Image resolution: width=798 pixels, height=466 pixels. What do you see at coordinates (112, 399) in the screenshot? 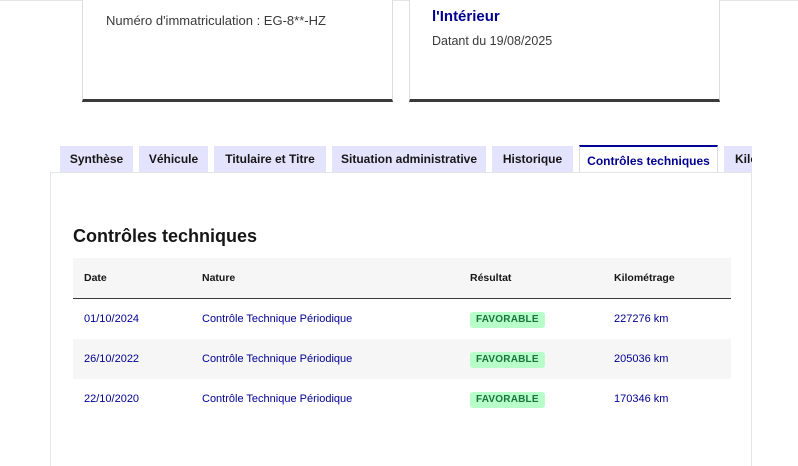
I see `cell-date: 22/10/2020` at bounding box center [112, 399].